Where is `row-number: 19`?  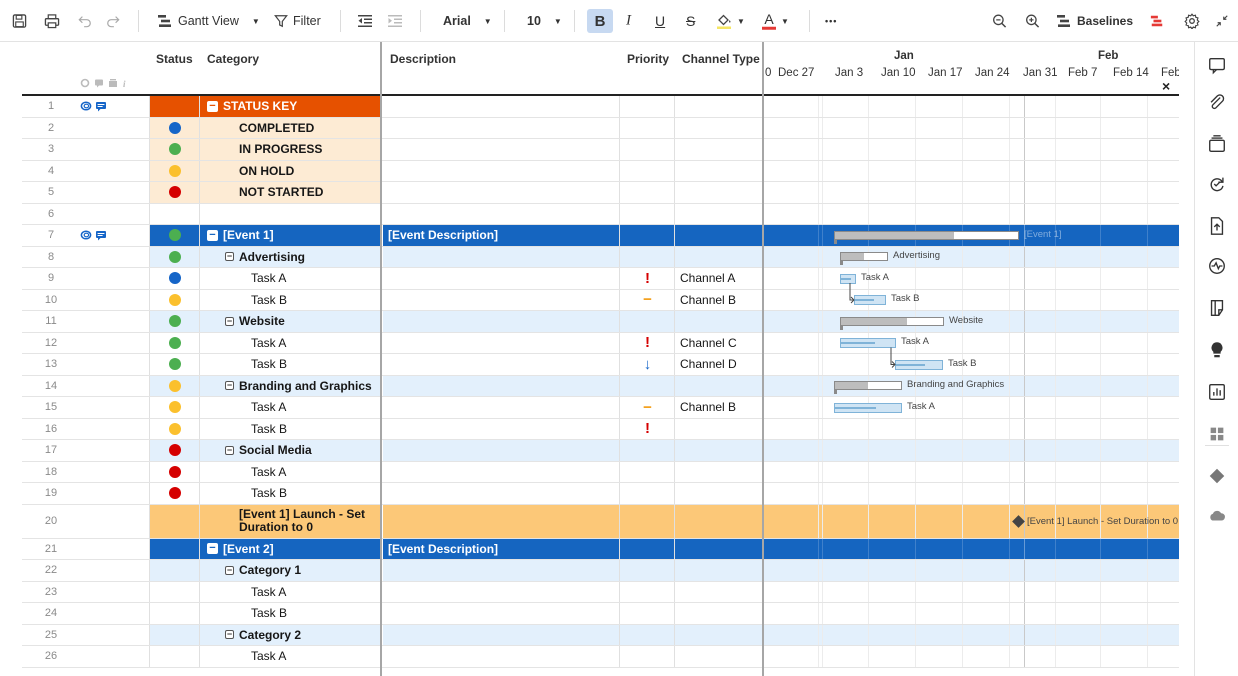
row-number: 19 is located at coordinates (51, 493).